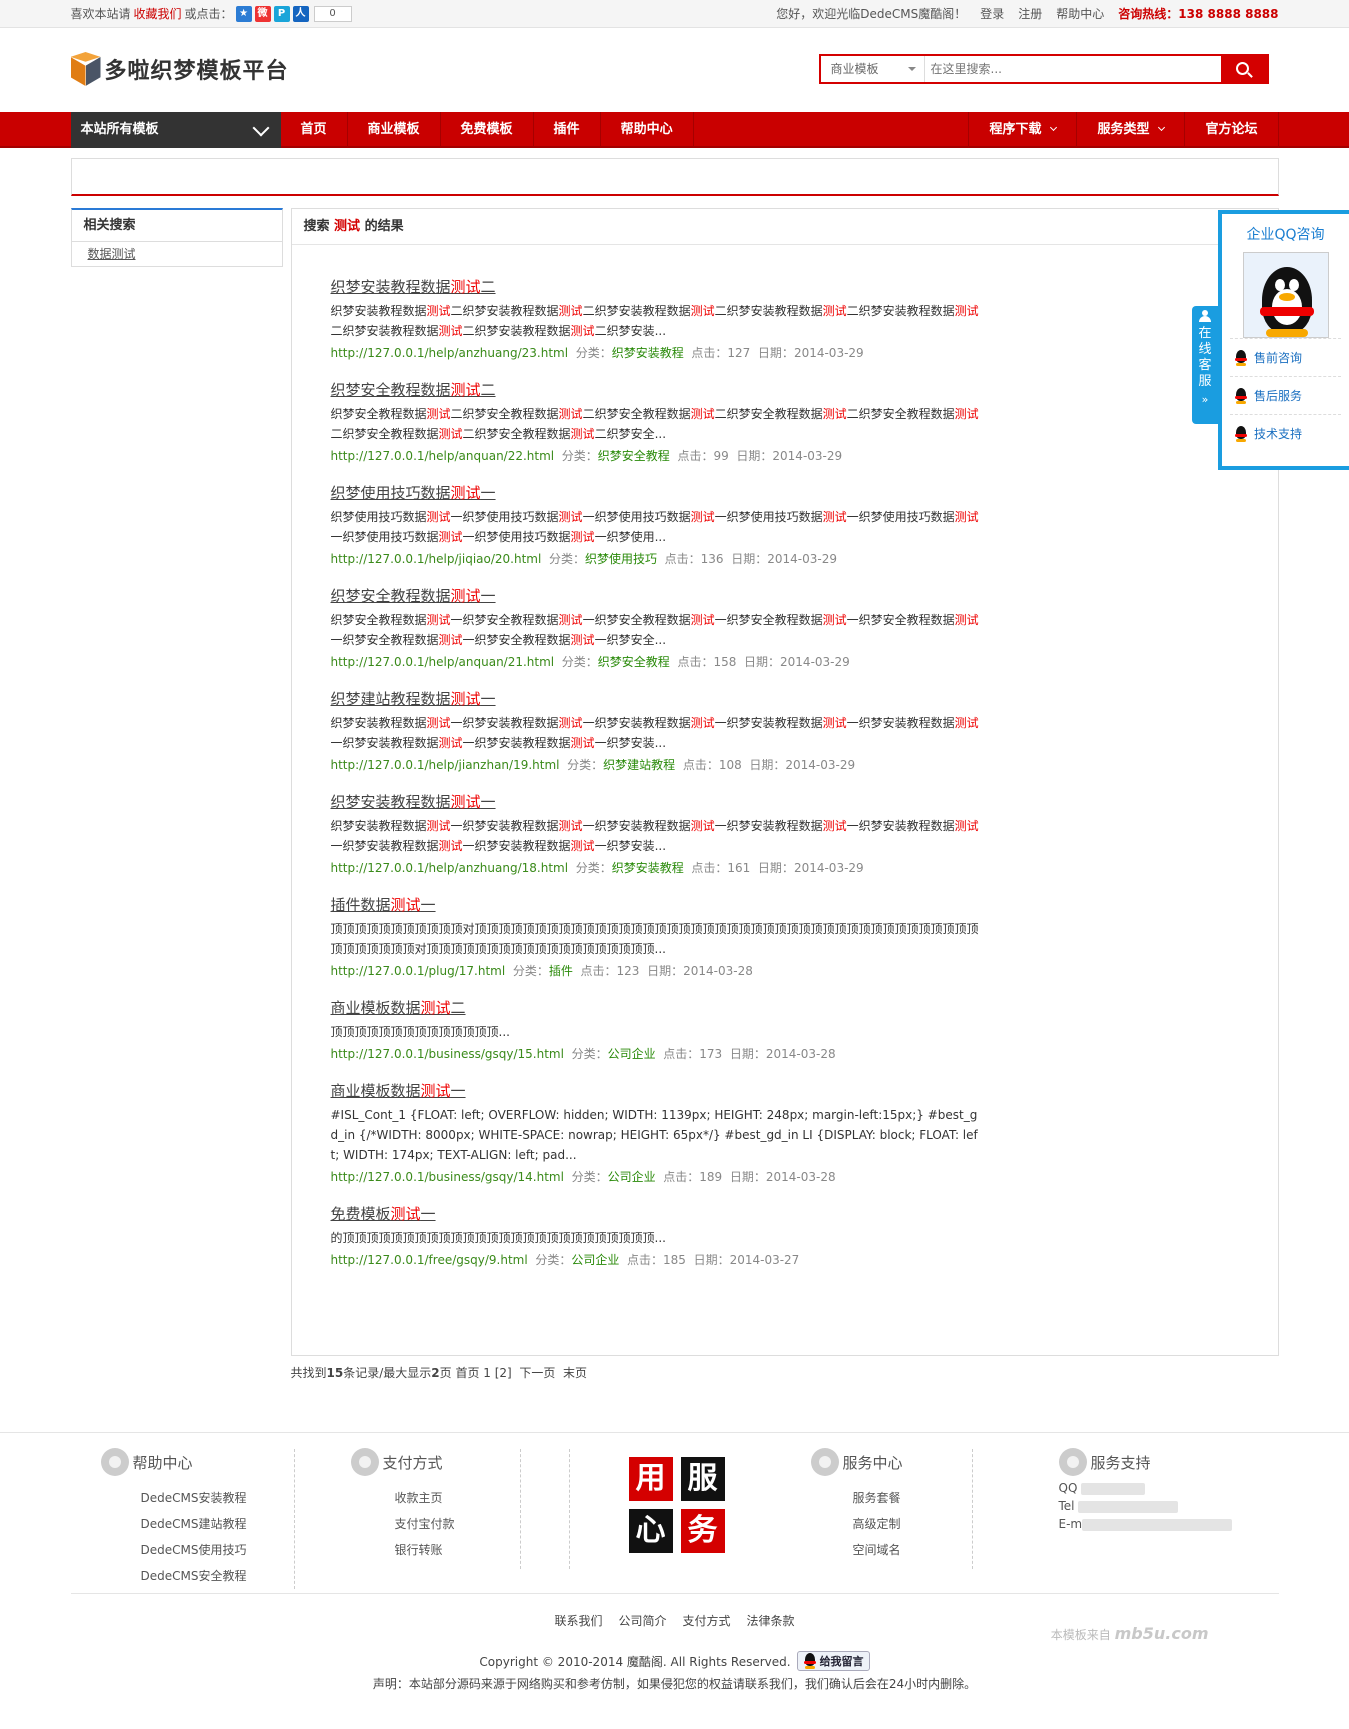  Describe the element at coordinates (642, 1620) in the screenshot. I see `footer-link-about: 公司简介` at that location.